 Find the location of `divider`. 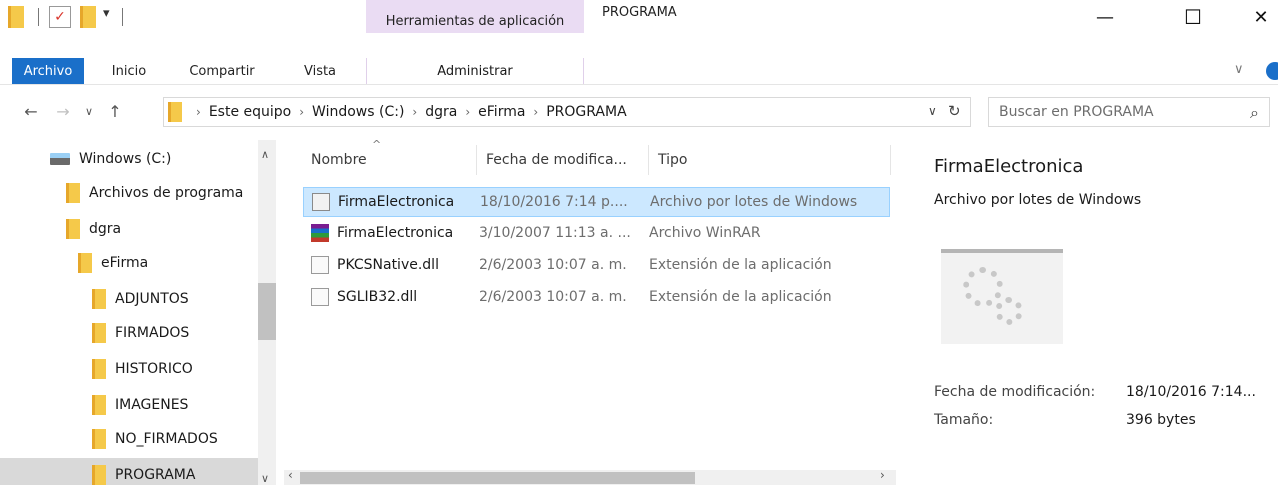

divider is located at coordinates (639, 84).